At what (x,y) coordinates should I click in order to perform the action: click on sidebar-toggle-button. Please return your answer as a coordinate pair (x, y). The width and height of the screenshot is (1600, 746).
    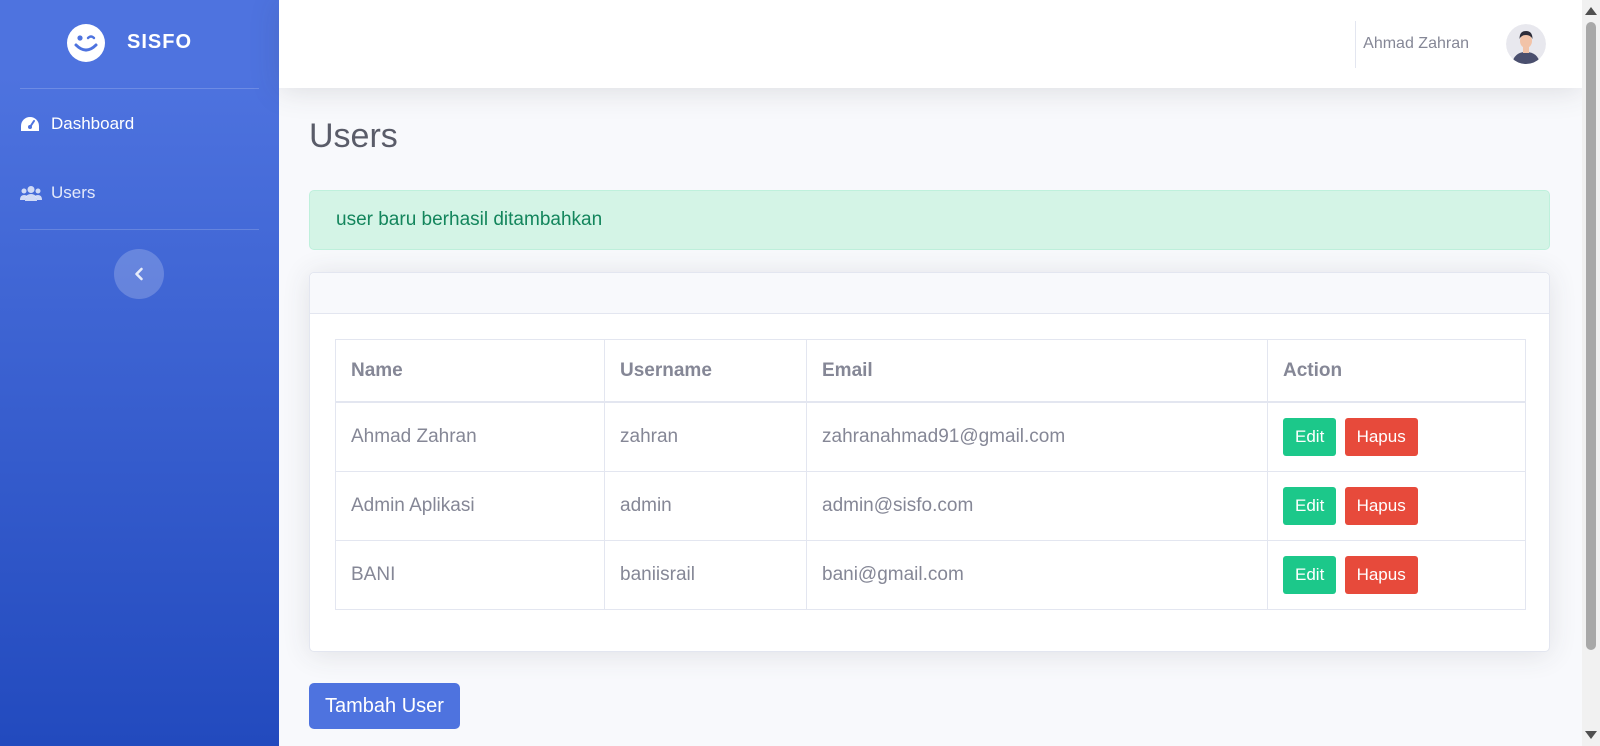
    Looking at the image, I should click on (139, 274).